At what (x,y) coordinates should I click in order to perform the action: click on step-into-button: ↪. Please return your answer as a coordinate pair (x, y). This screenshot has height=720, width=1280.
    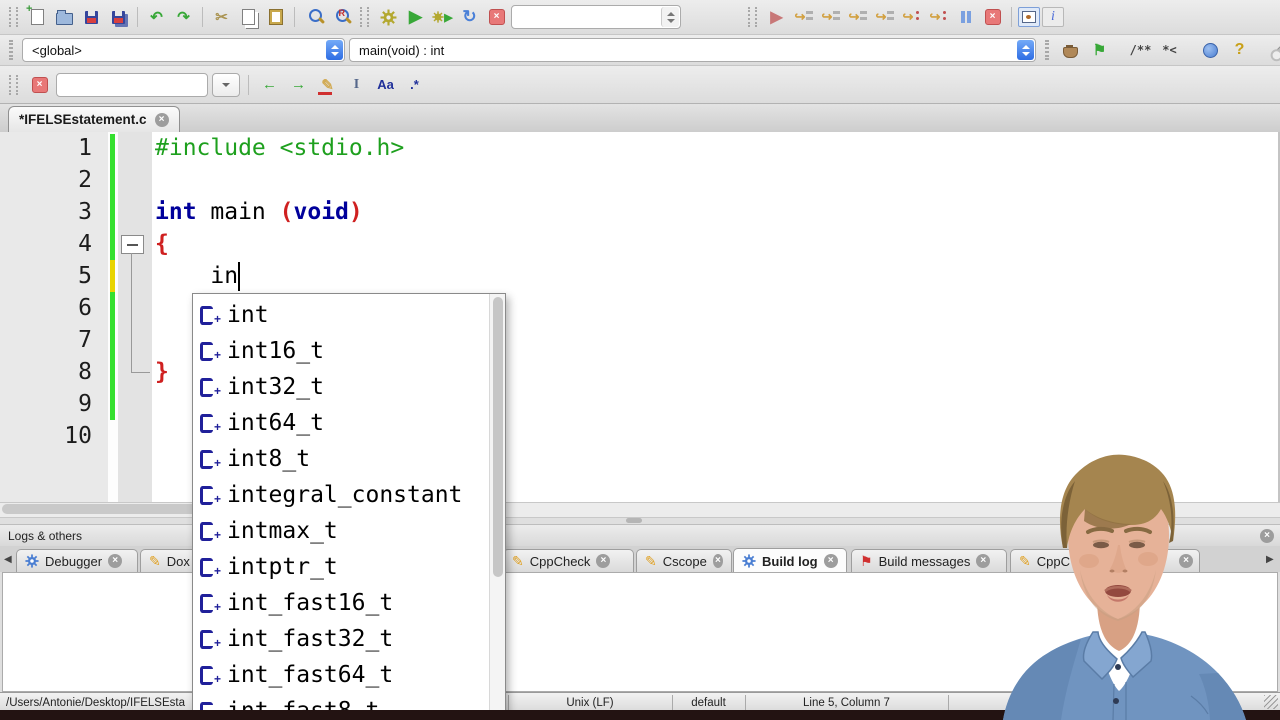
    Looking at the image, I should click on (857, 17).